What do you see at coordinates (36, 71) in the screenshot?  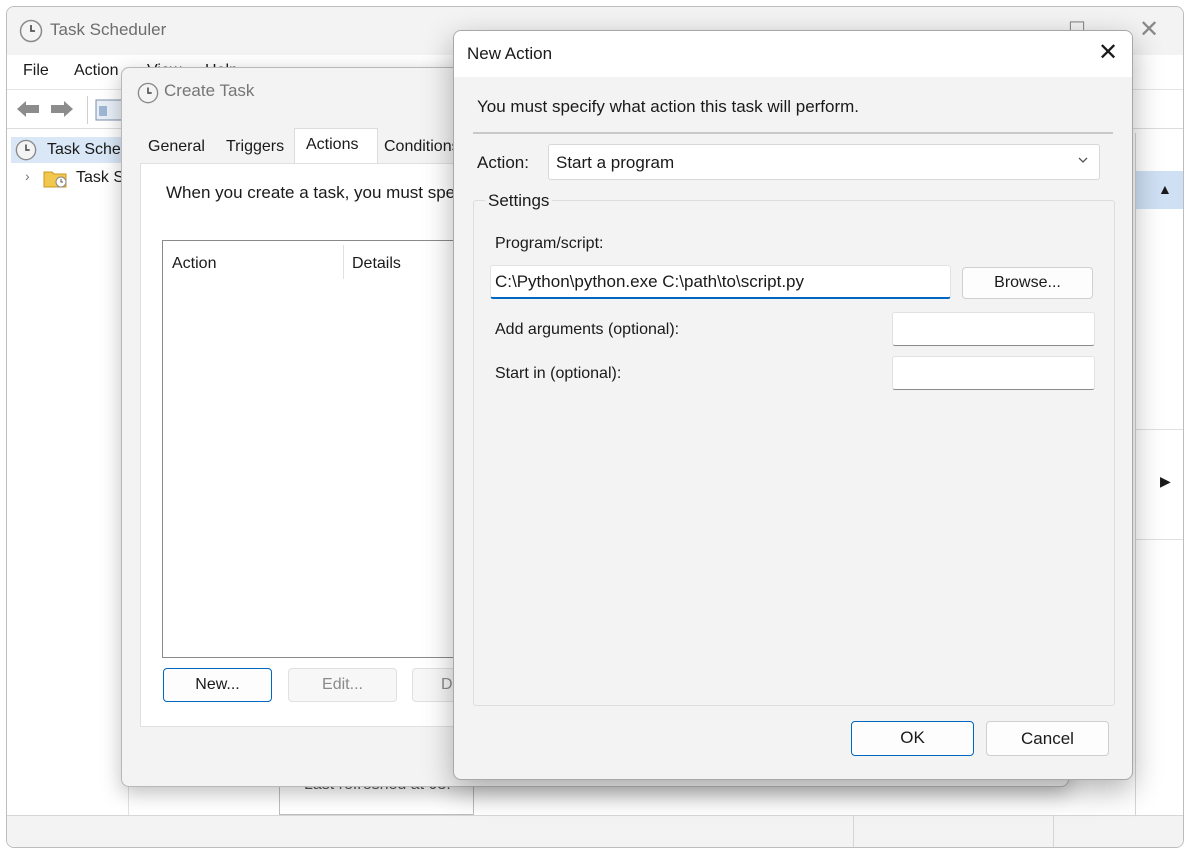 I see `menu-file: File` at bounding box center [36, 71].